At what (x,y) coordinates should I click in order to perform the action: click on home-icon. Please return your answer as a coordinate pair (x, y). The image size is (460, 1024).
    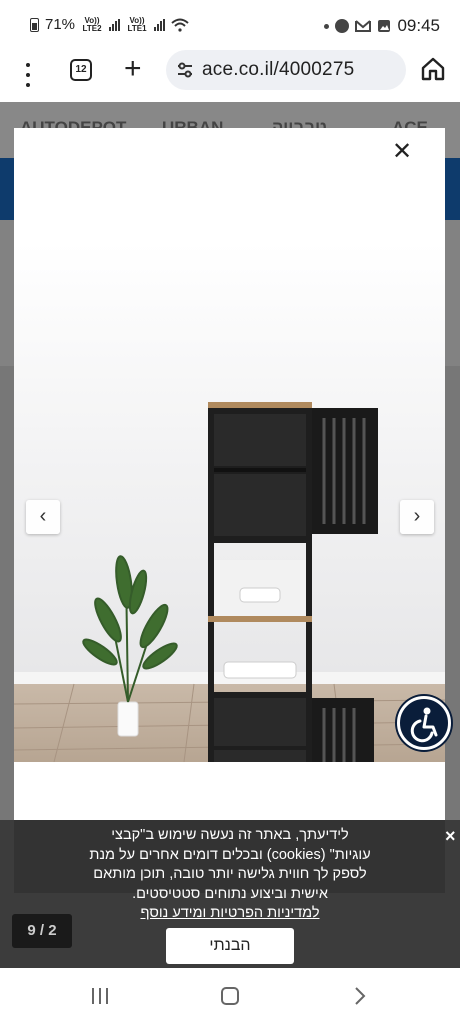
    Looking at the image, I should click on (433, 69).